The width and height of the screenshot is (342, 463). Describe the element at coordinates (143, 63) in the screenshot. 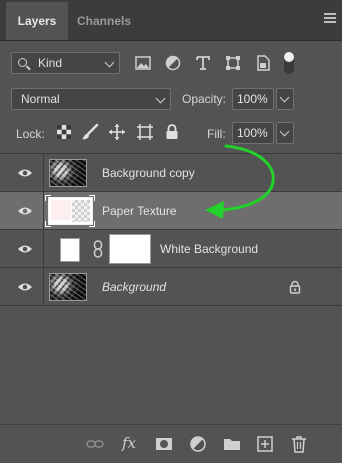

I see `image-filter-icon` at that location.